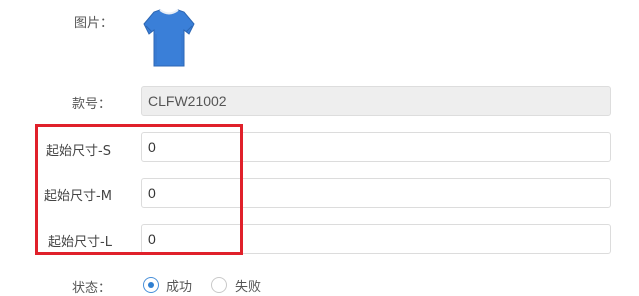  I want to click on status-fail-radio-icon, so click(219, 285).